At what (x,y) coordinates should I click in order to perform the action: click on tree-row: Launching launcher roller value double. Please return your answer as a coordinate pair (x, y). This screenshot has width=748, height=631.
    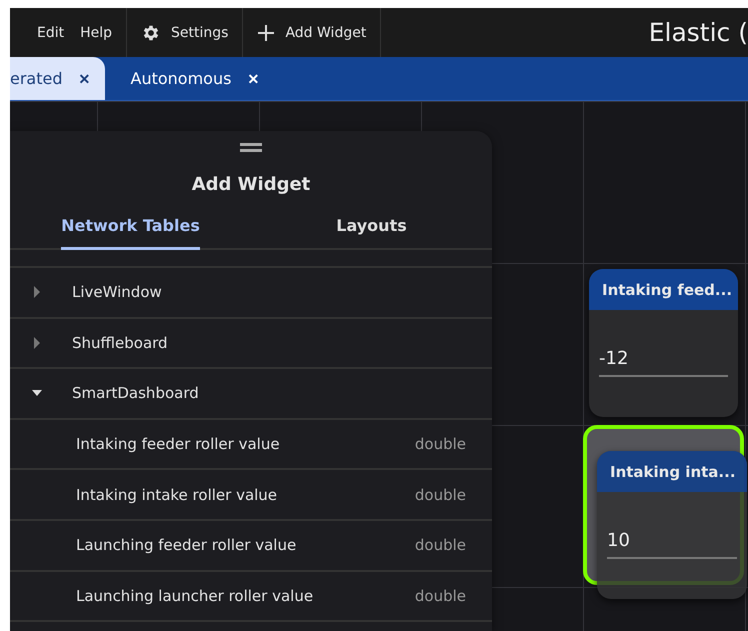
    Looking at the image, I should click on (251, 597).